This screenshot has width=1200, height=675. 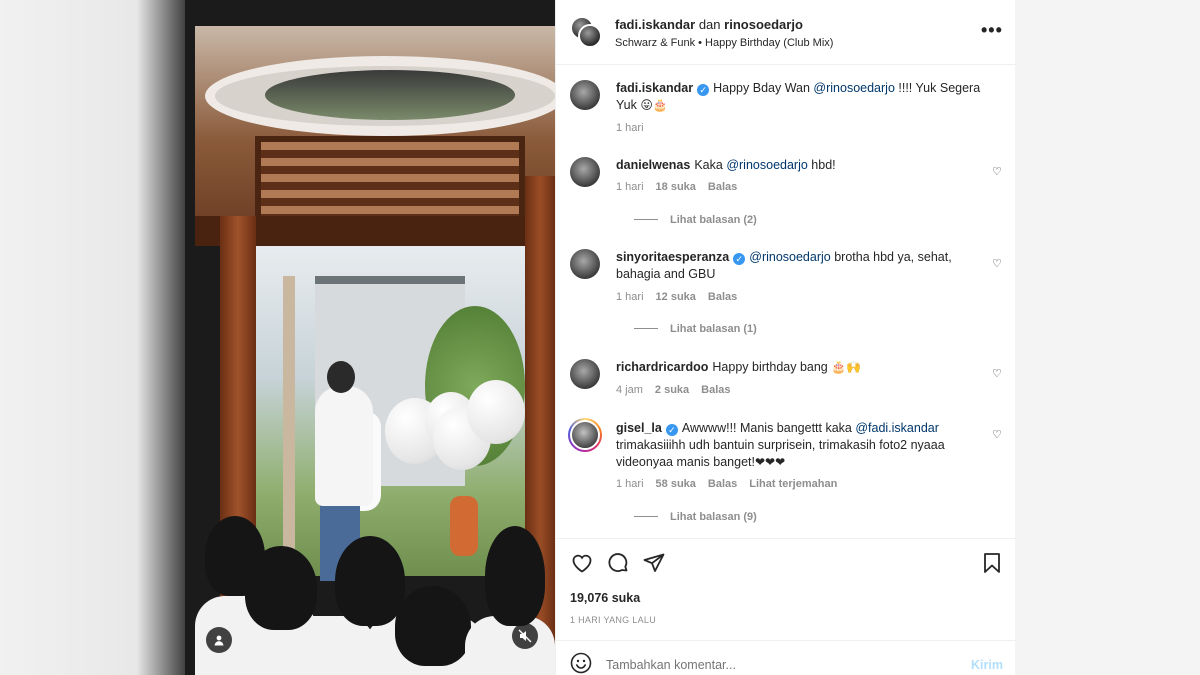 I want to click on comment-text-part: hbd!, so click(x=823, y=165).